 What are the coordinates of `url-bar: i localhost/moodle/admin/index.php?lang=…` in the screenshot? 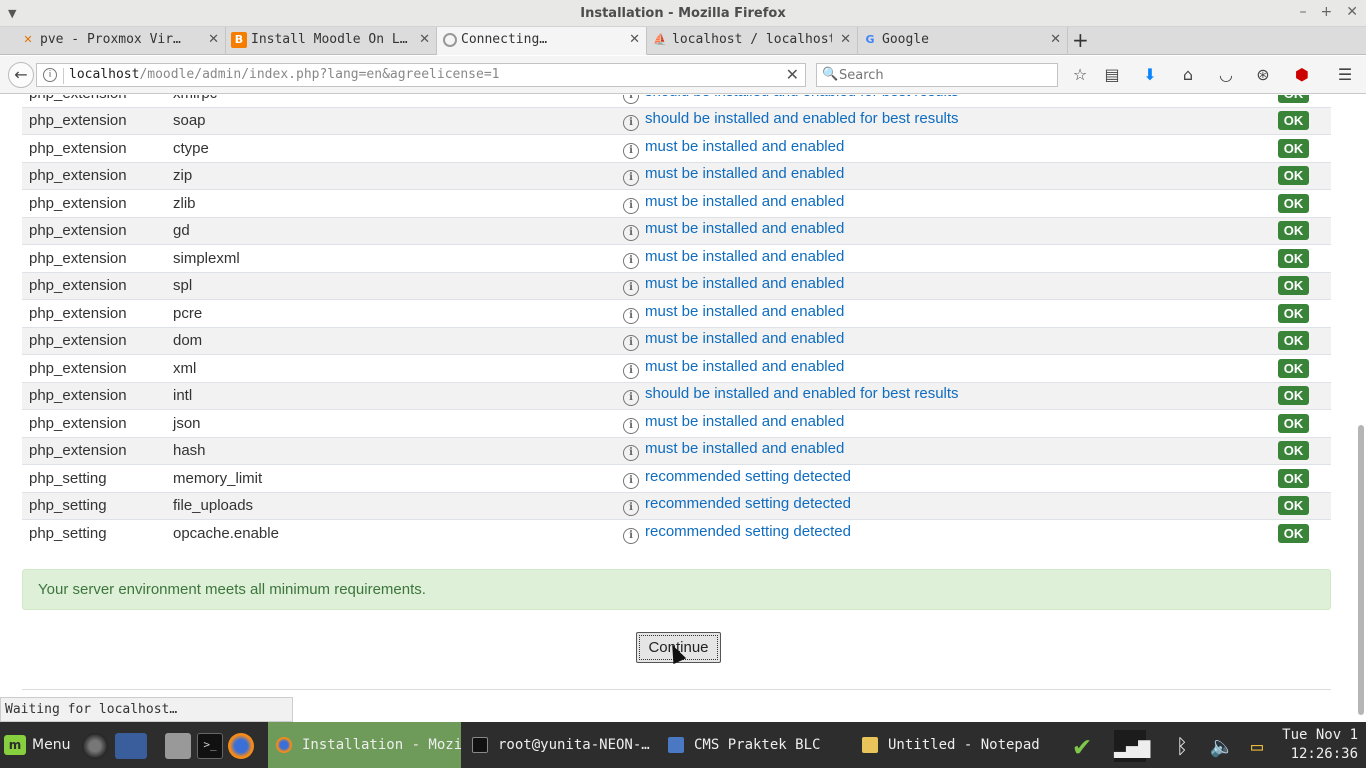 It's located at (421, 75).